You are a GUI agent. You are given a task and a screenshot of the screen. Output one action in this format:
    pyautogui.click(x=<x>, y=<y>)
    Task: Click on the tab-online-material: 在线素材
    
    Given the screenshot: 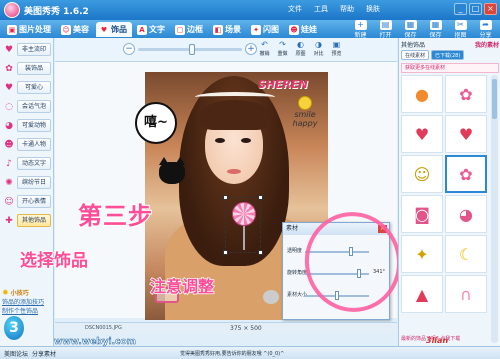 What is the action you would take?
    pyautogui.click(x=415, y=55)
    